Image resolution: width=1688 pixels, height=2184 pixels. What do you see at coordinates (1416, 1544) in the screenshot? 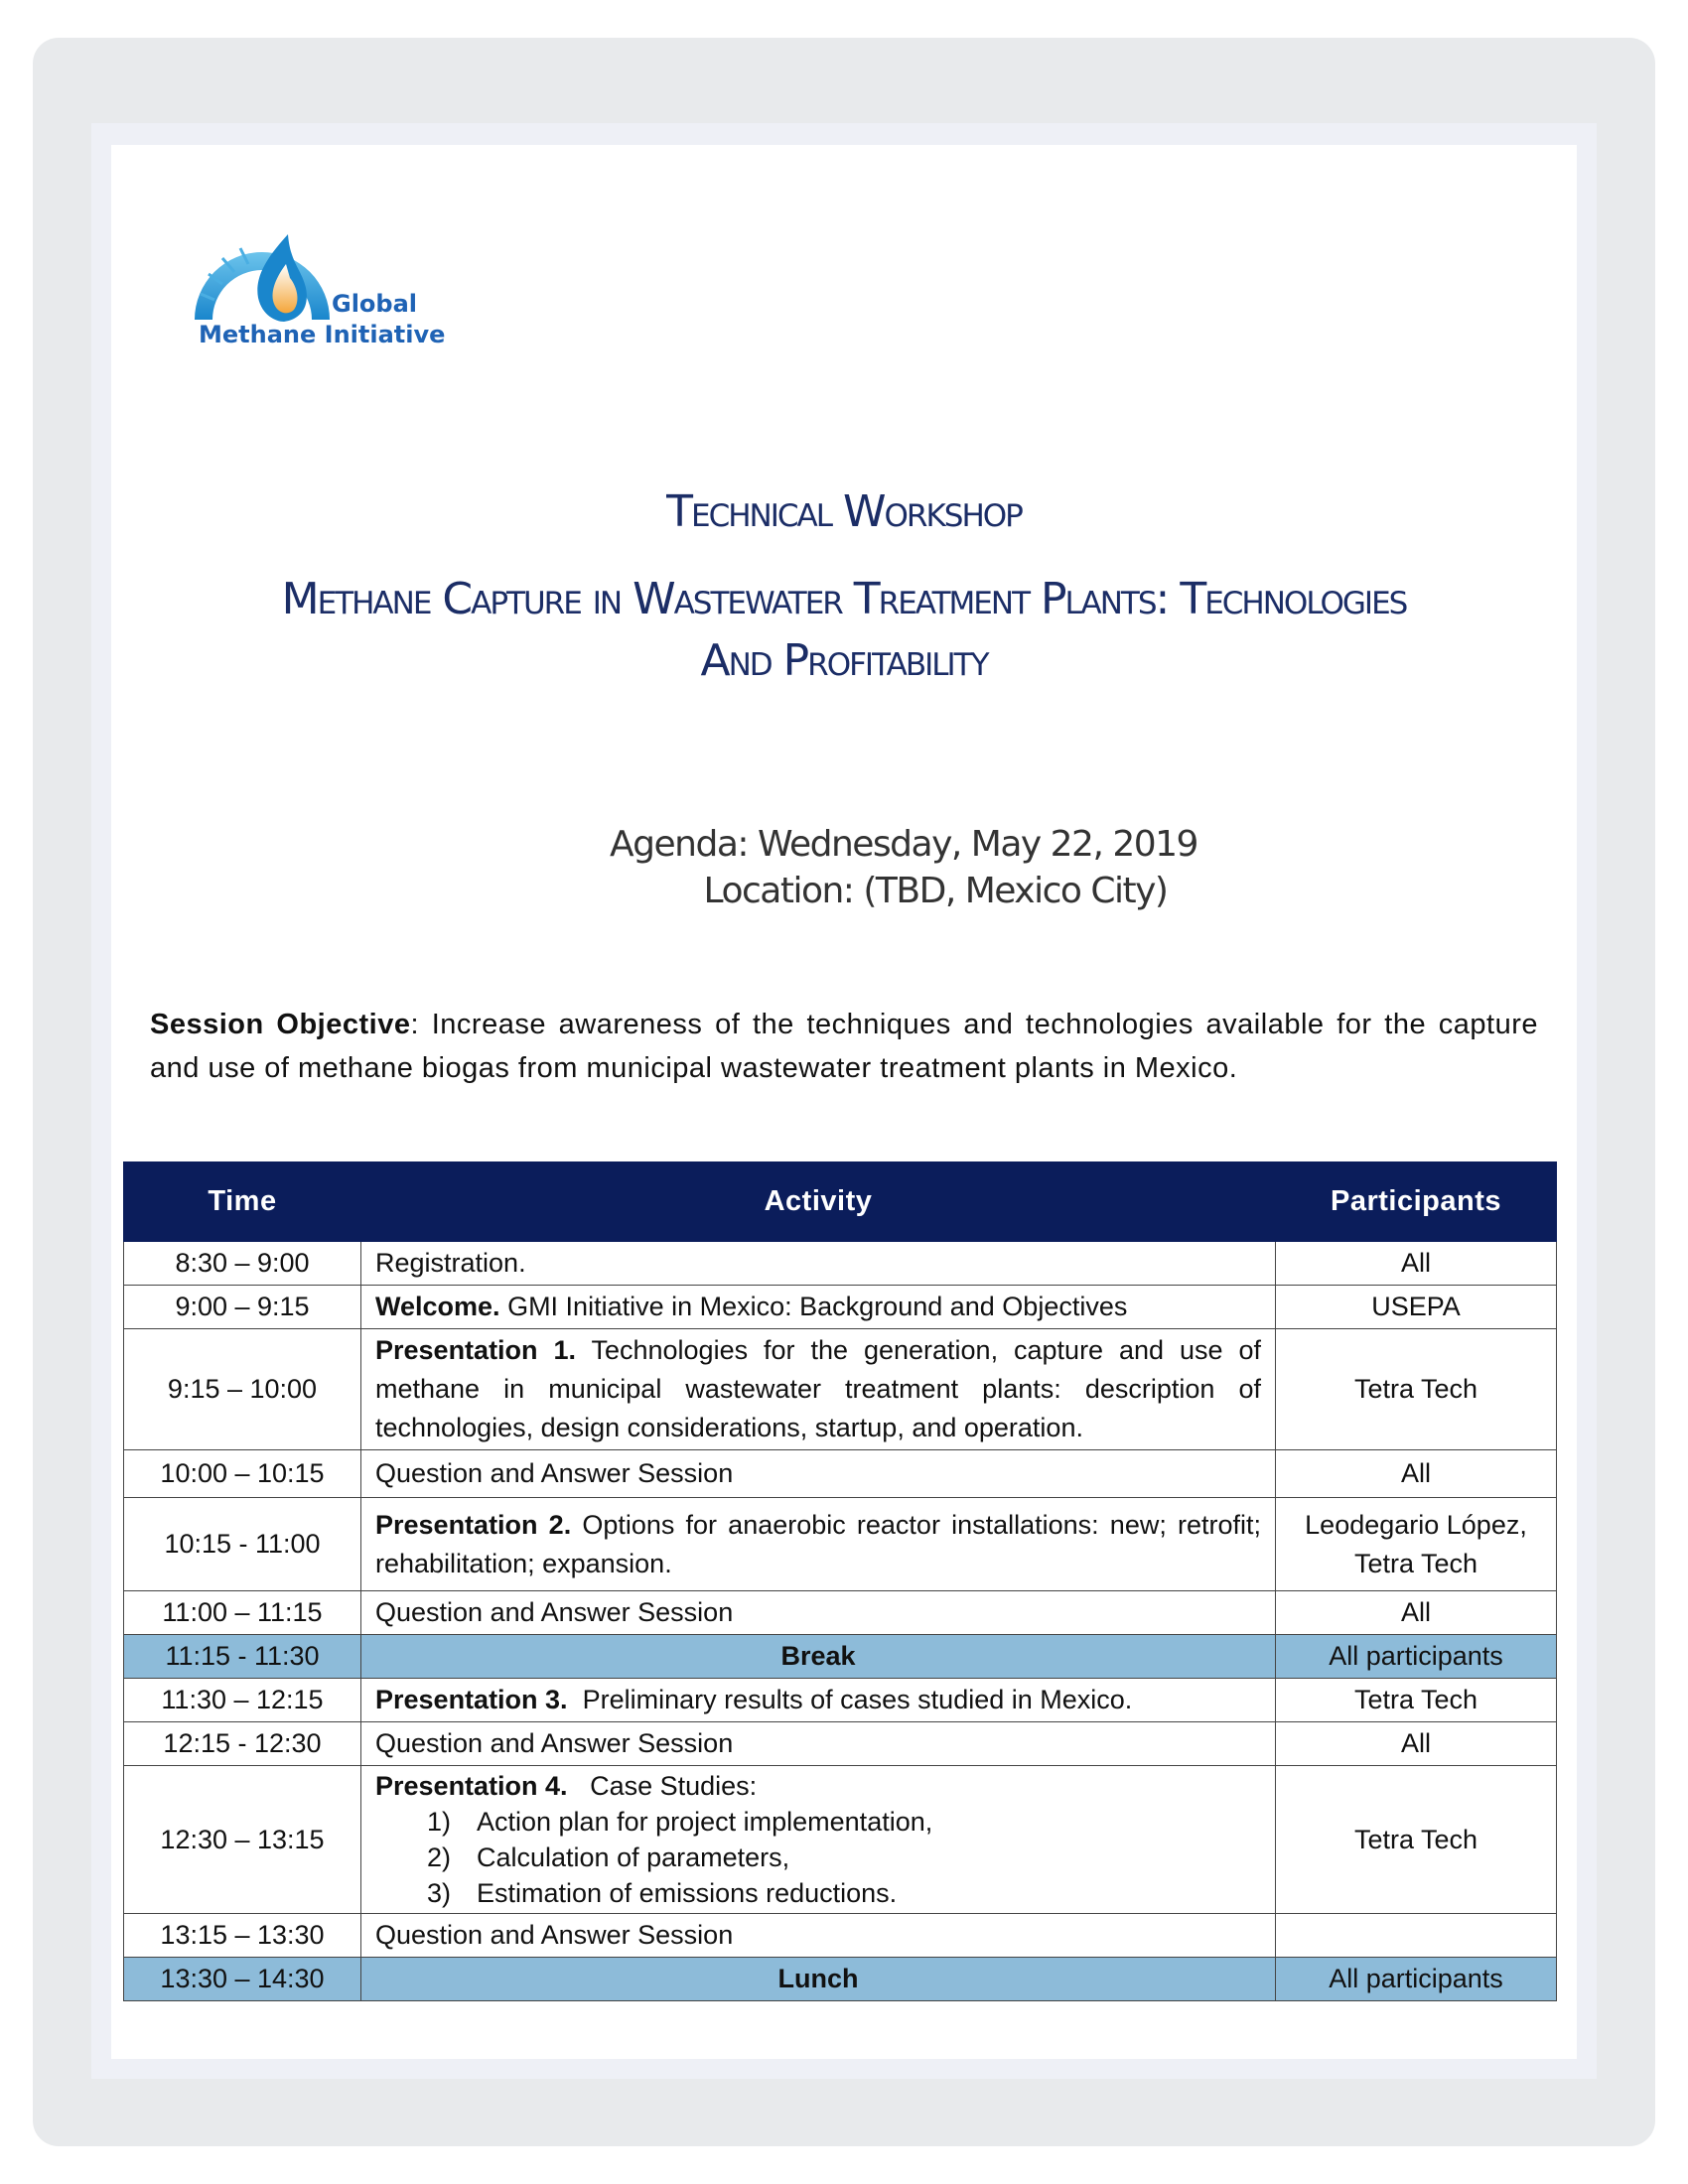
I see `row-participants: Leodegario López, Tetra Tech` at bounding box center [1416, 1544].